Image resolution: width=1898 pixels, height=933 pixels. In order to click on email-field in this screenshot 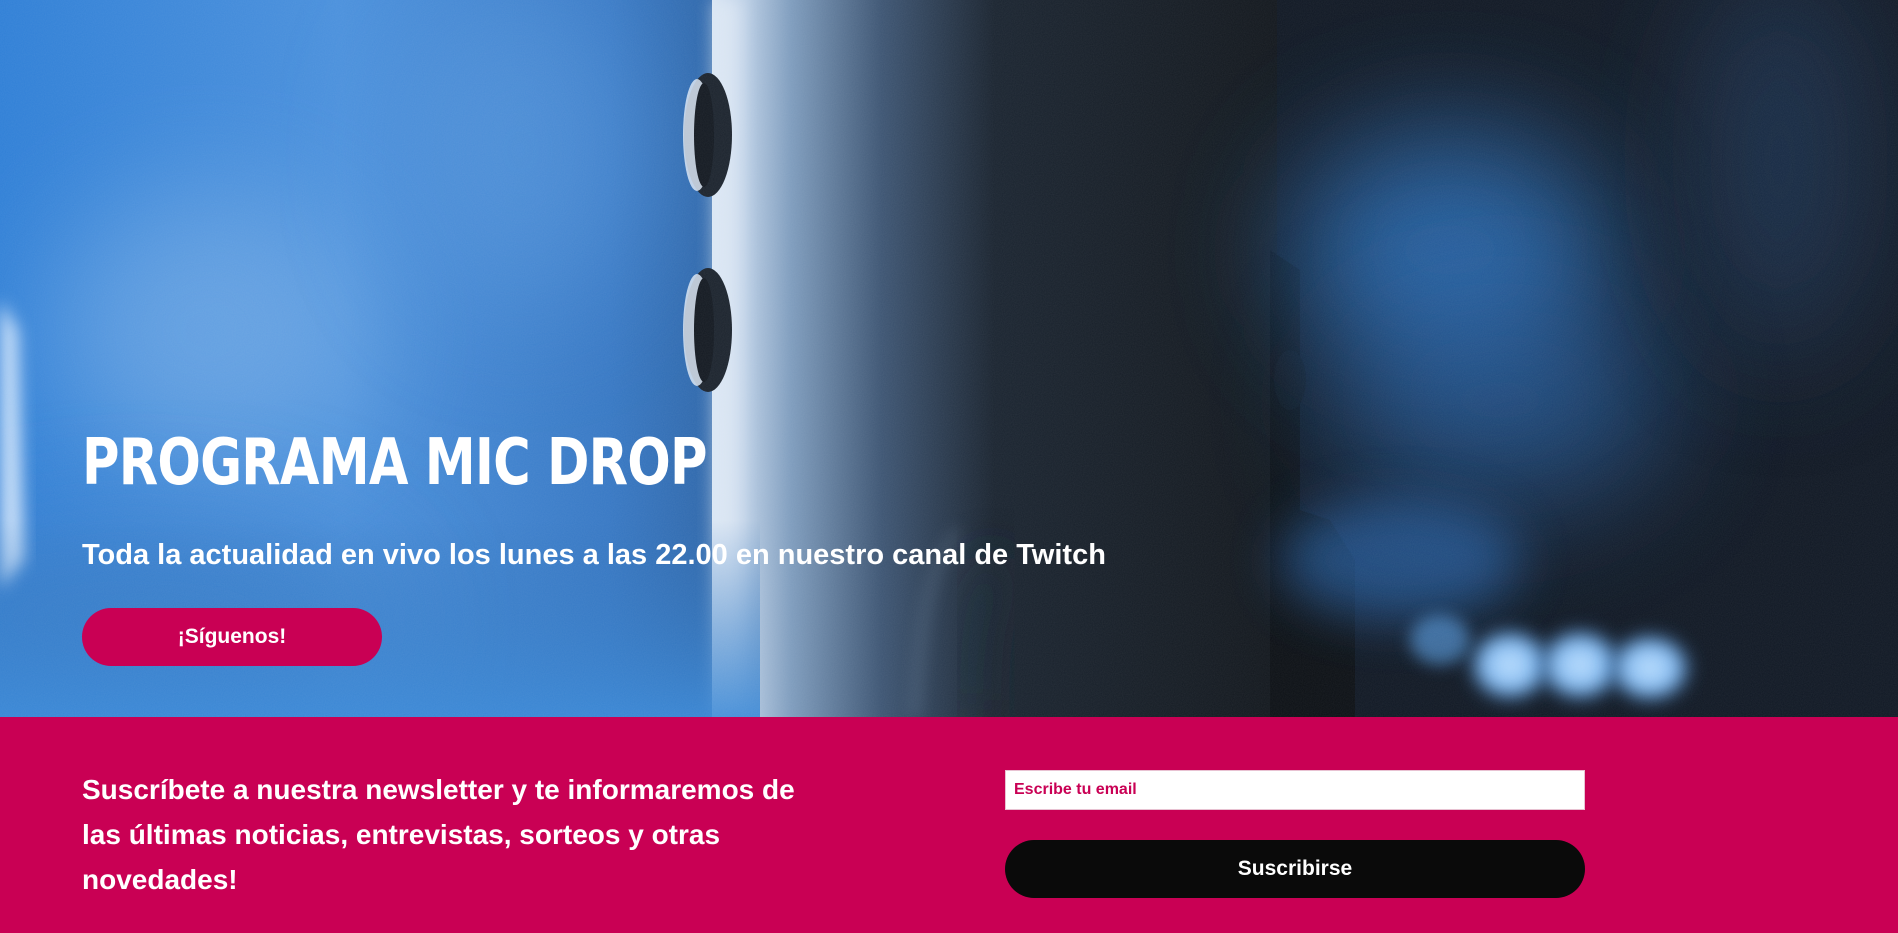, I will do `click(1295, 790)`.